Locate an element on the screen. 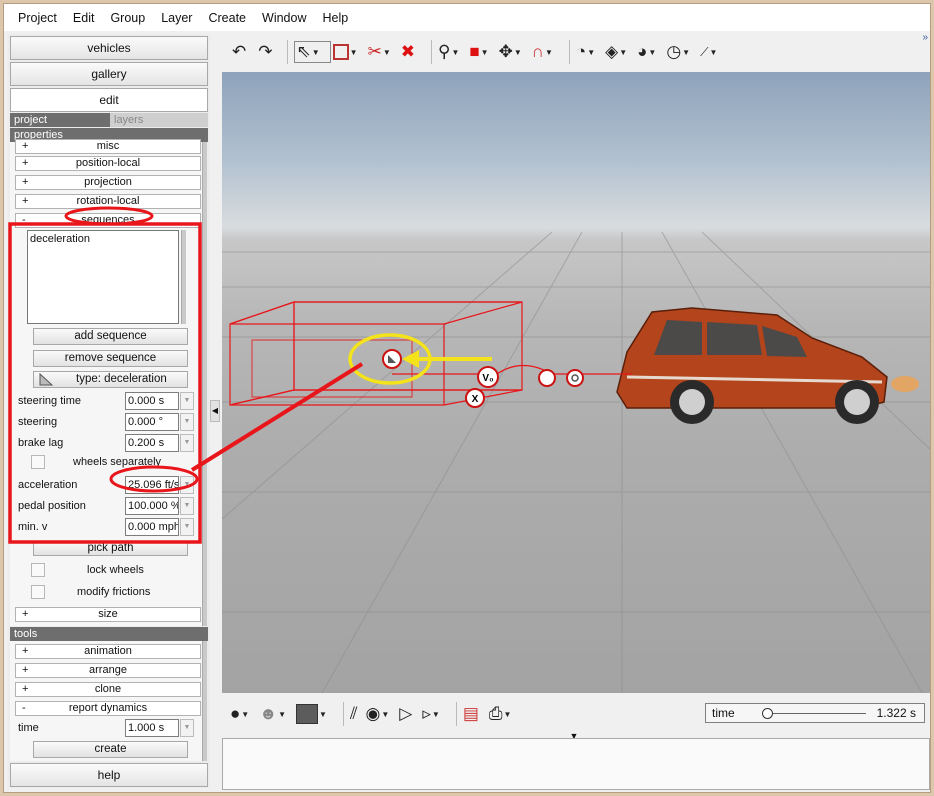  annotation-ellipse-sequences is located at coordinates (109, 216).